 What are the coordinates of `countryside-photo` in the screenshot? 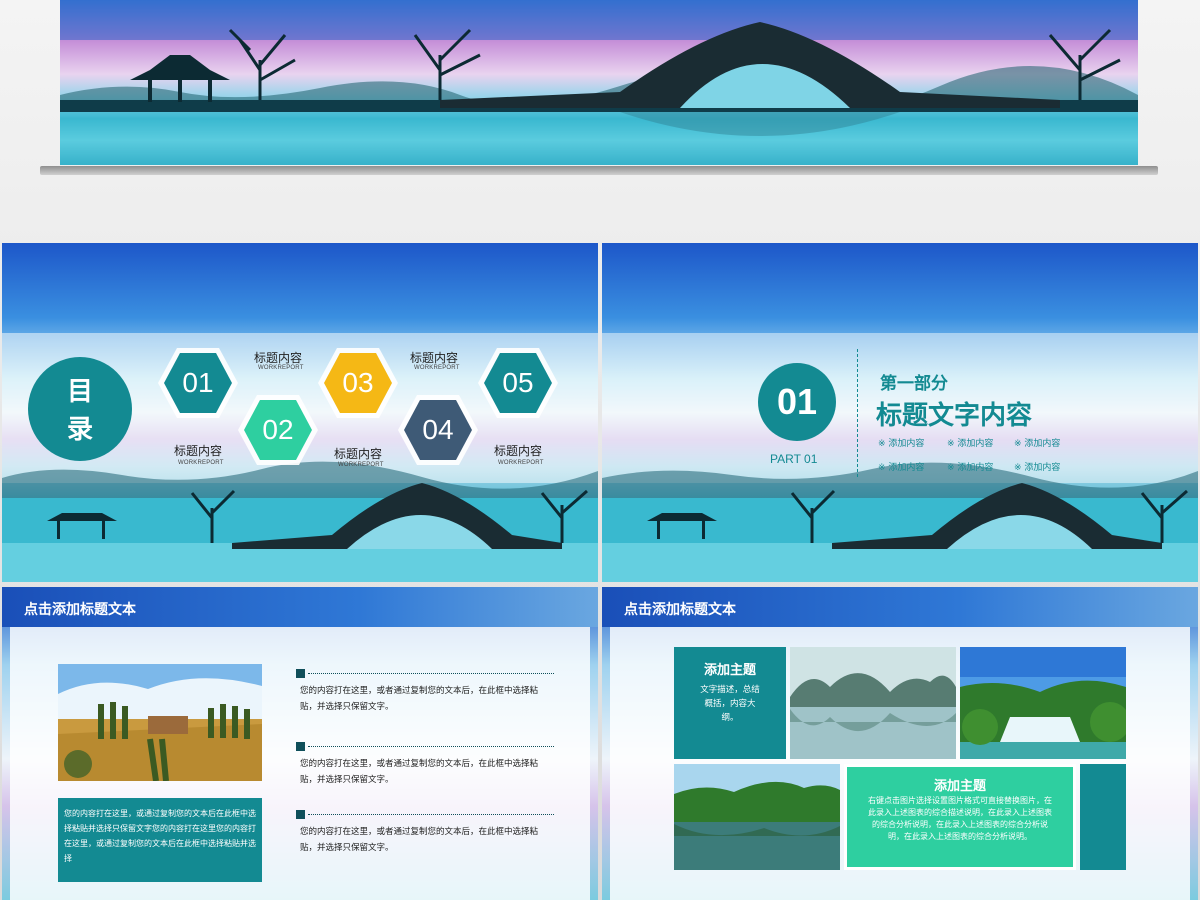 It's located at (160, 722).